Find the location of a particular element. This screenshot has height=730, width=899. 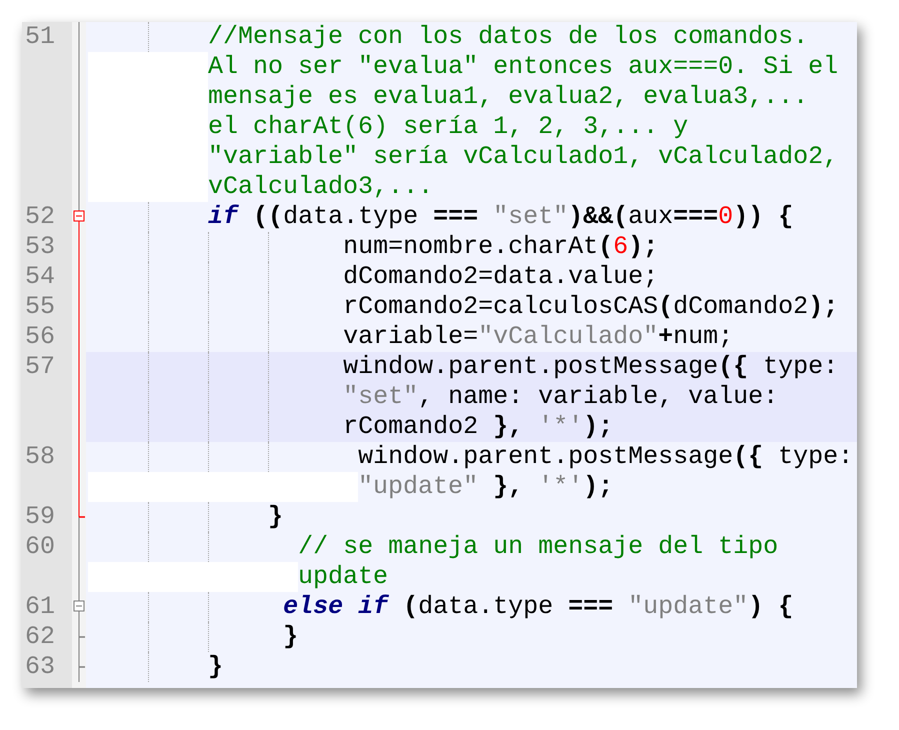

line-number: 51 is located at coordinates (40, 37).